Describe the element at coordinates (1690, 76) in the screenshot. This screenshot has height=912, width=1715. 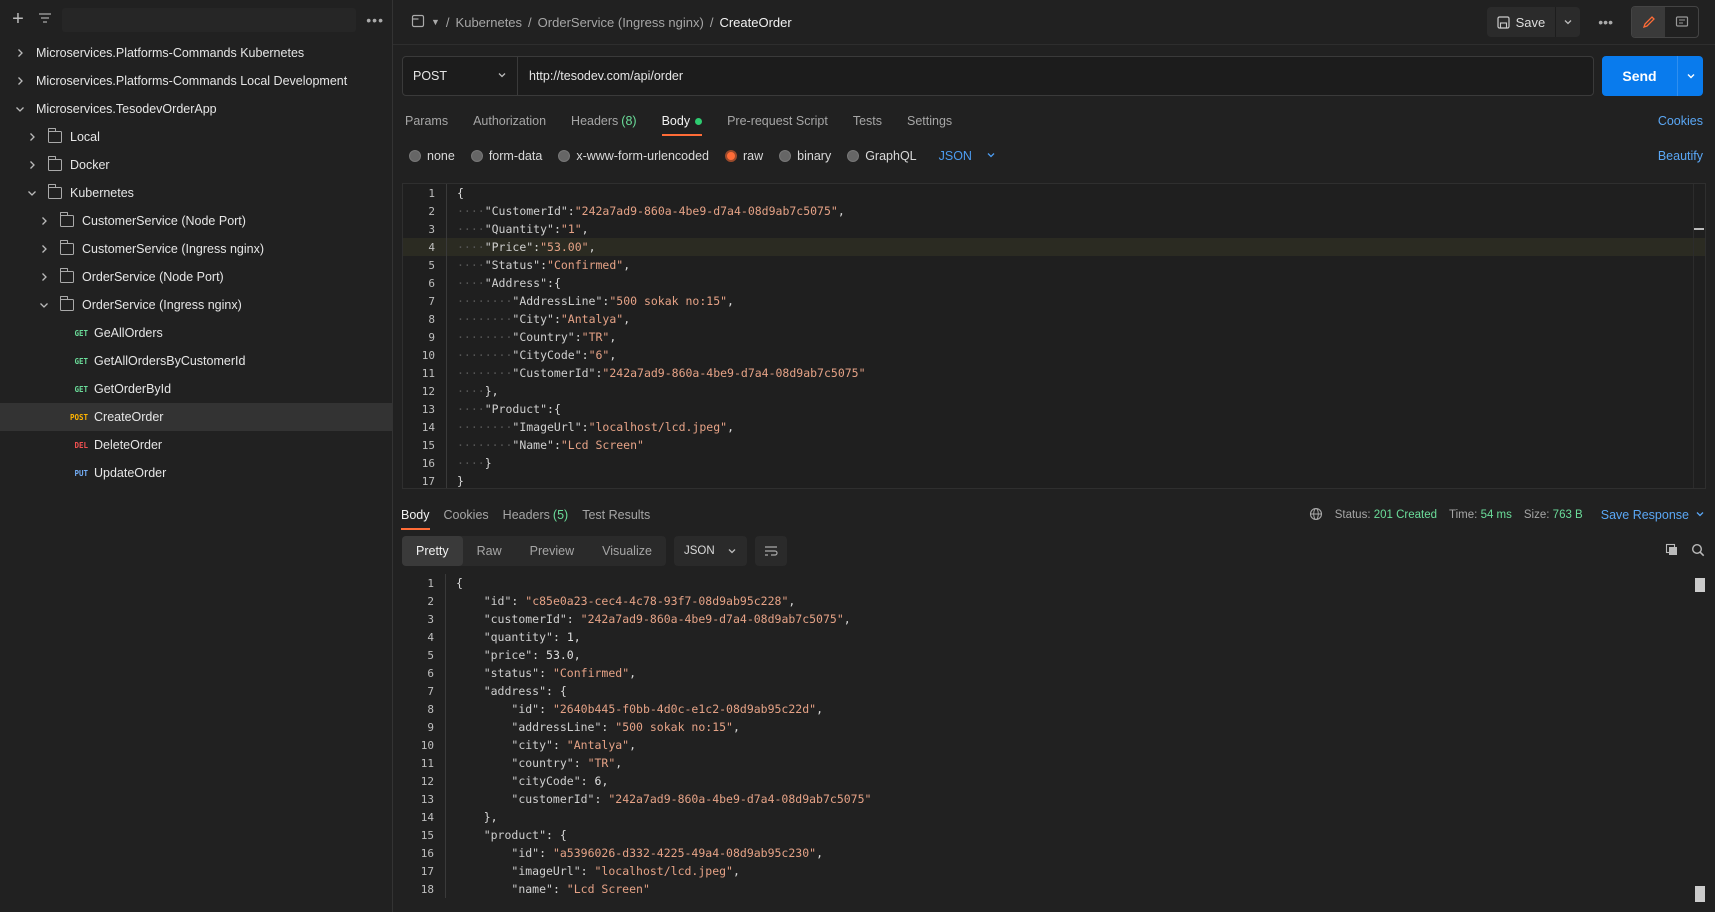
I see `send-dropdown-icon` at that location.